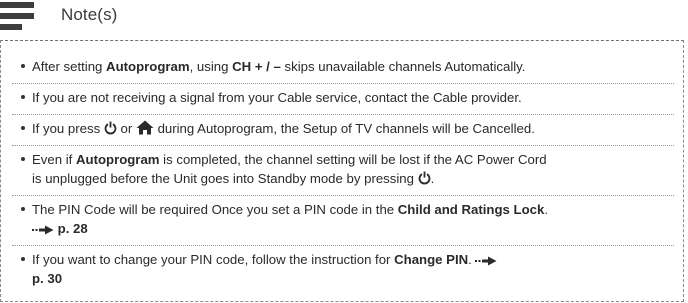 The width and height of the screenshot is (688, 303). Describe the element at coordinates (73, 228) in the screenshot. I see `page-reference-link: p. 28` at that location.